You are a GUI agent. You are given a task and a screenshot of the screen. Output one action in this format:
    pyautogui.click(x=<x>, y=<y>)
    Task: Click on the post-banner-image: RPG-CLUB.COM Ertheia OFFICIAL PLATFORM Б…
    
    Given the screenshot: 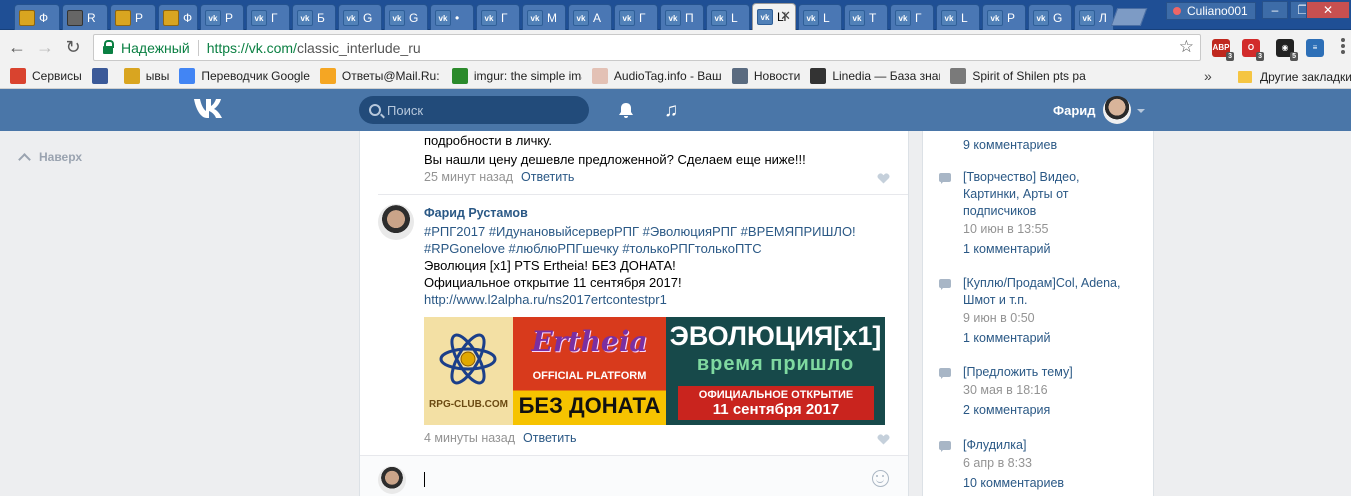 What is the action you would take?
    pyautogui.click(x=654, y=371)
    